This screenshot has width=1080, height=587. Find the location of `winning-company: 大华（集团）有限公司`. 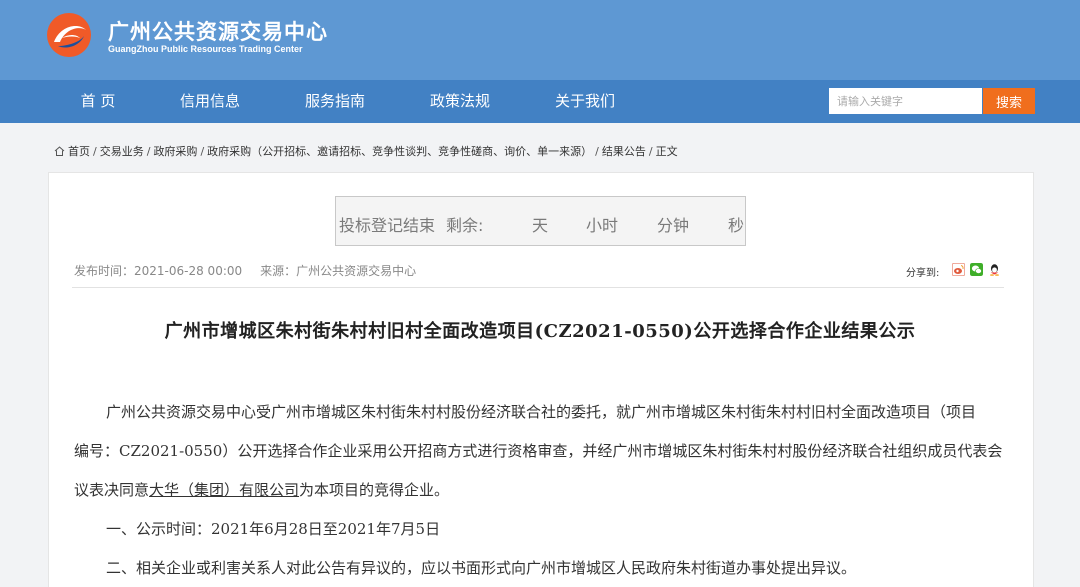

winning-company: 大华（集团）有限公司 is located at coordinates (224, 490).